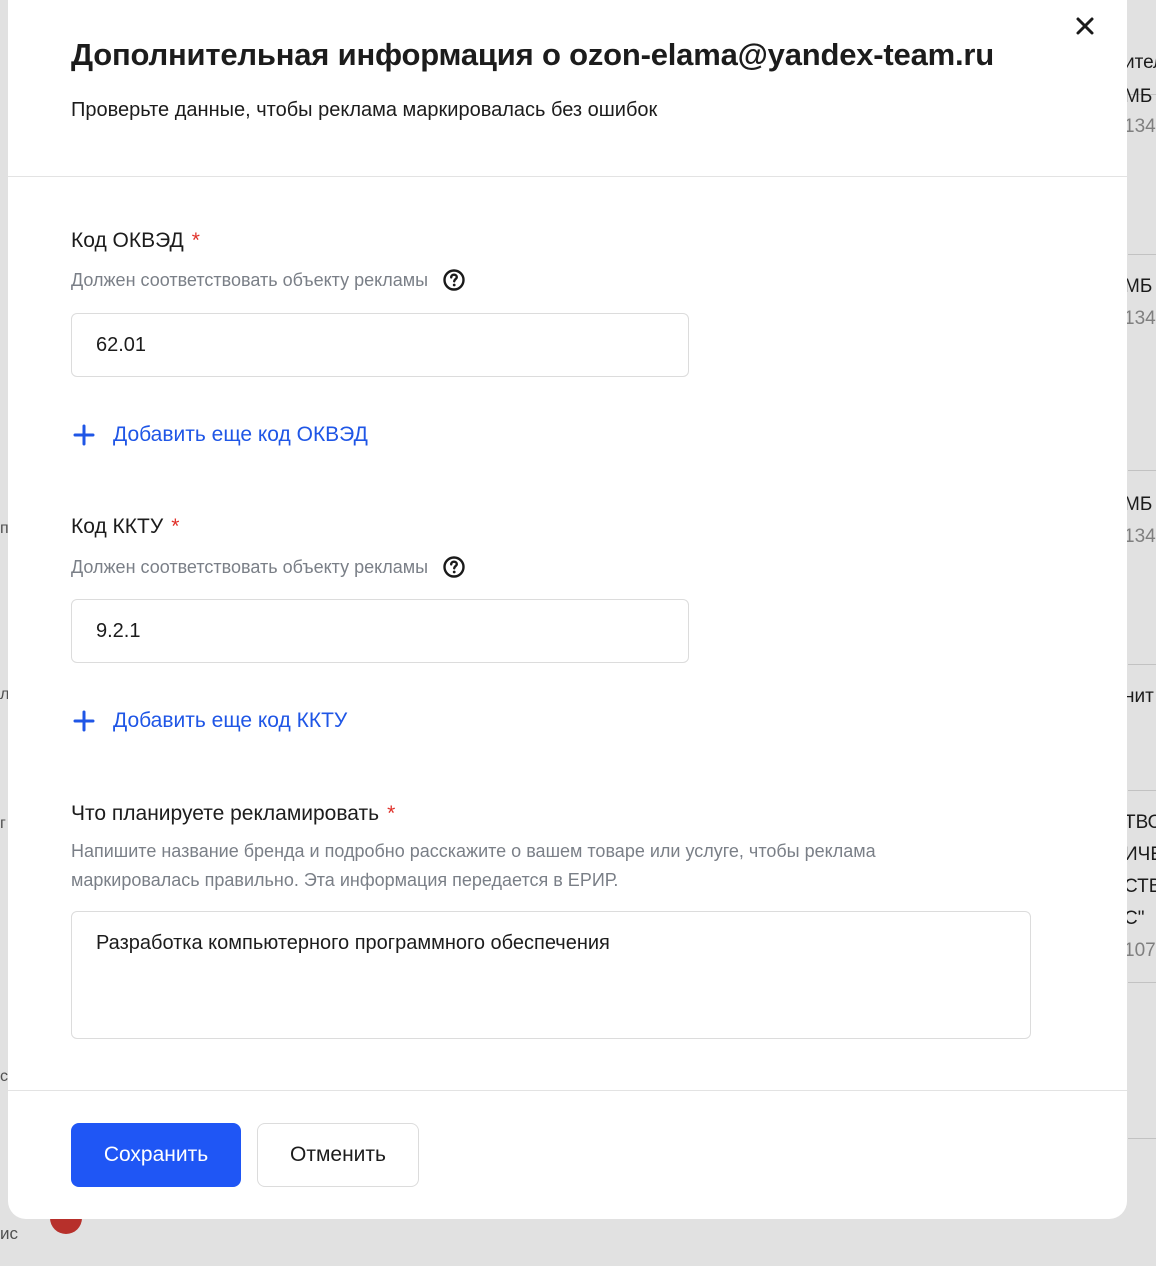  What do you see at coordinates (380, 631) in the screenshot?
I see `kktu-input: 9.2.1` at bounding box center [380, 631].